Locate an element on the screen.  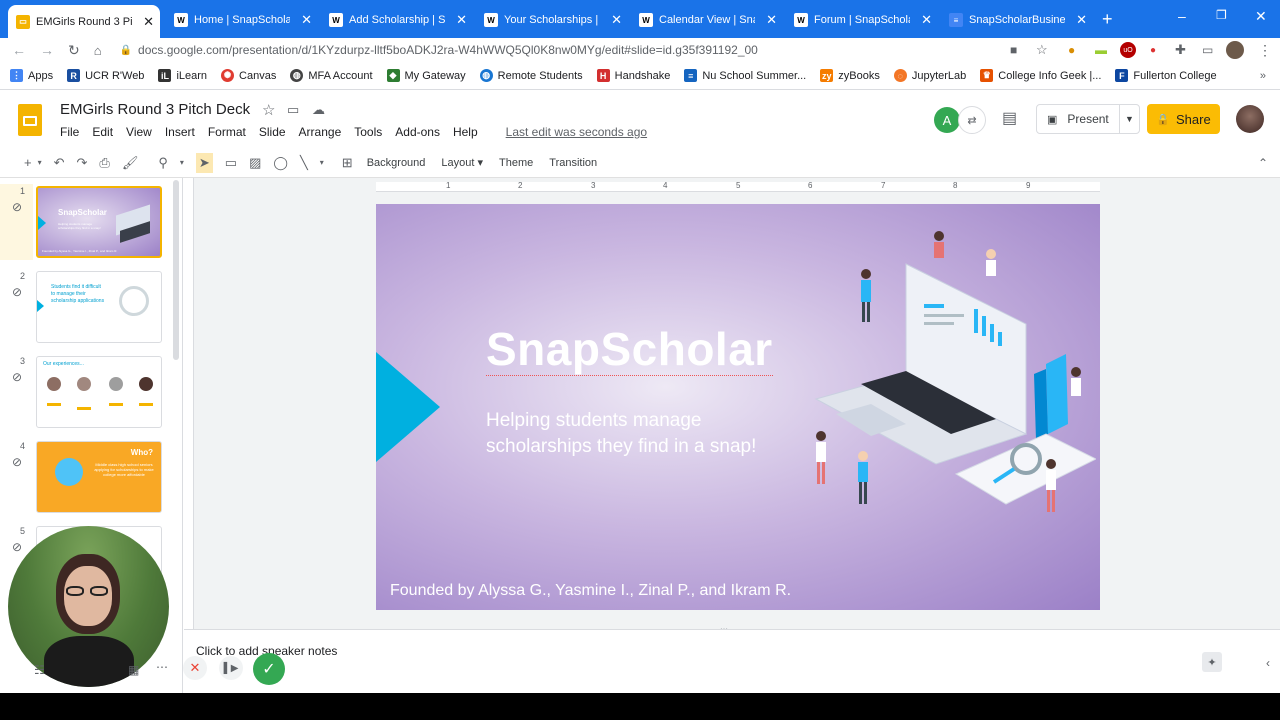
menu-insert: Insert is located at coordinates (180, 132).